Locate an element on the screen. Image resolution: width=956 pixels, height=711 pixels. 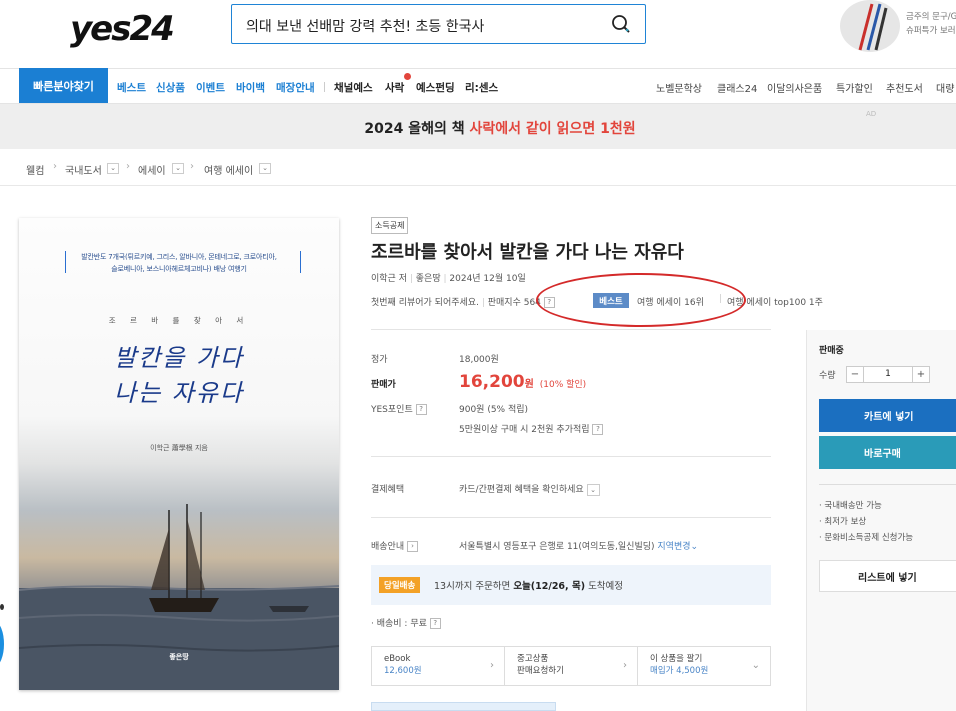
change-region-link: 지역변경 is located at coordinates (673, 547).